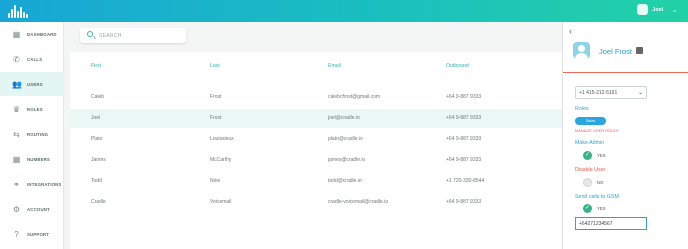 This screenshot has height=249, width=688. I want to click on cell-last: Voicemail, so click(221, 202).